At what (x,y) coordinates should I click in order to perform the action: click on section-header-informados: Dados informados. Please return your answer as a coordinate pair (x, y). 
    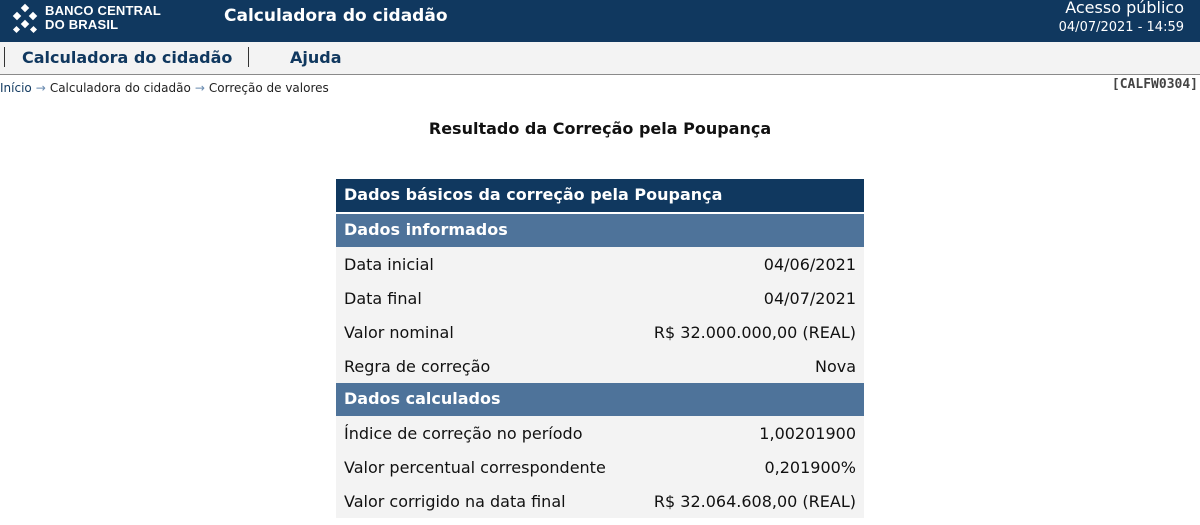
    Looking at the image, I should click on (600, 230).